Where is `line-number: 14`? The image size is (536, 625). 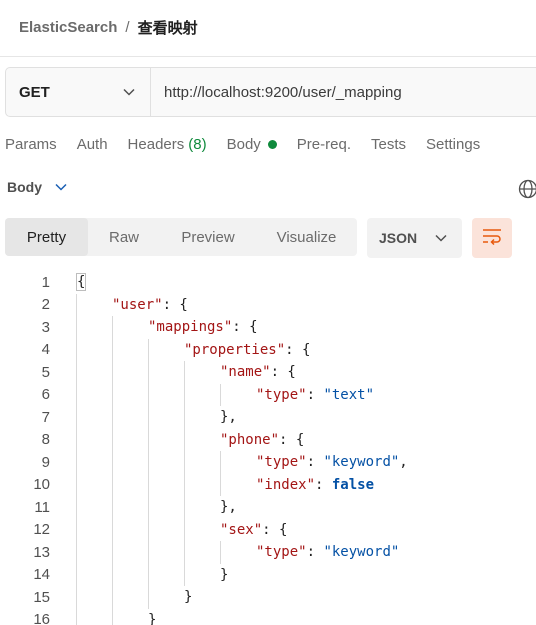
line-number: 14 is located at coordinates (41, 575).